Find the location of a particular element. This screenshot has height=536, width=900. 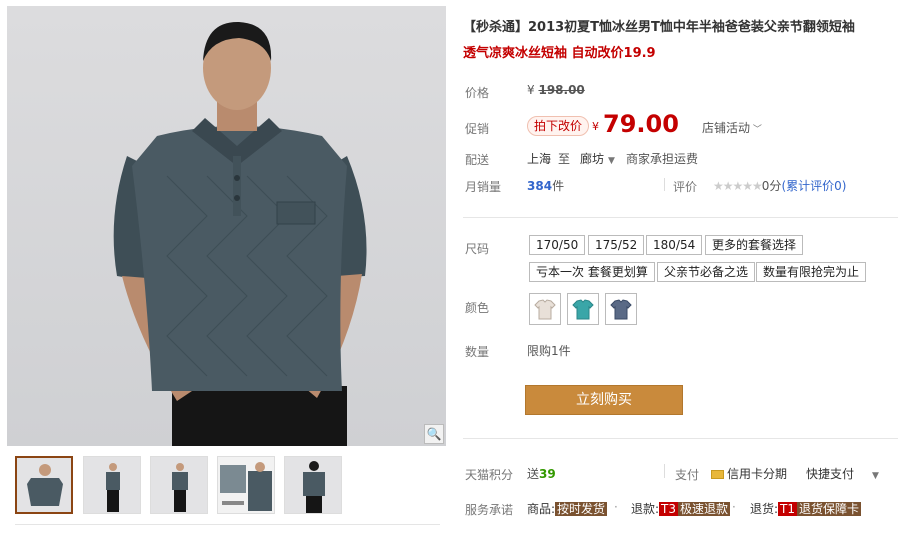

size-option: 父亲节必备之选 is located at coordinates (706, 272).